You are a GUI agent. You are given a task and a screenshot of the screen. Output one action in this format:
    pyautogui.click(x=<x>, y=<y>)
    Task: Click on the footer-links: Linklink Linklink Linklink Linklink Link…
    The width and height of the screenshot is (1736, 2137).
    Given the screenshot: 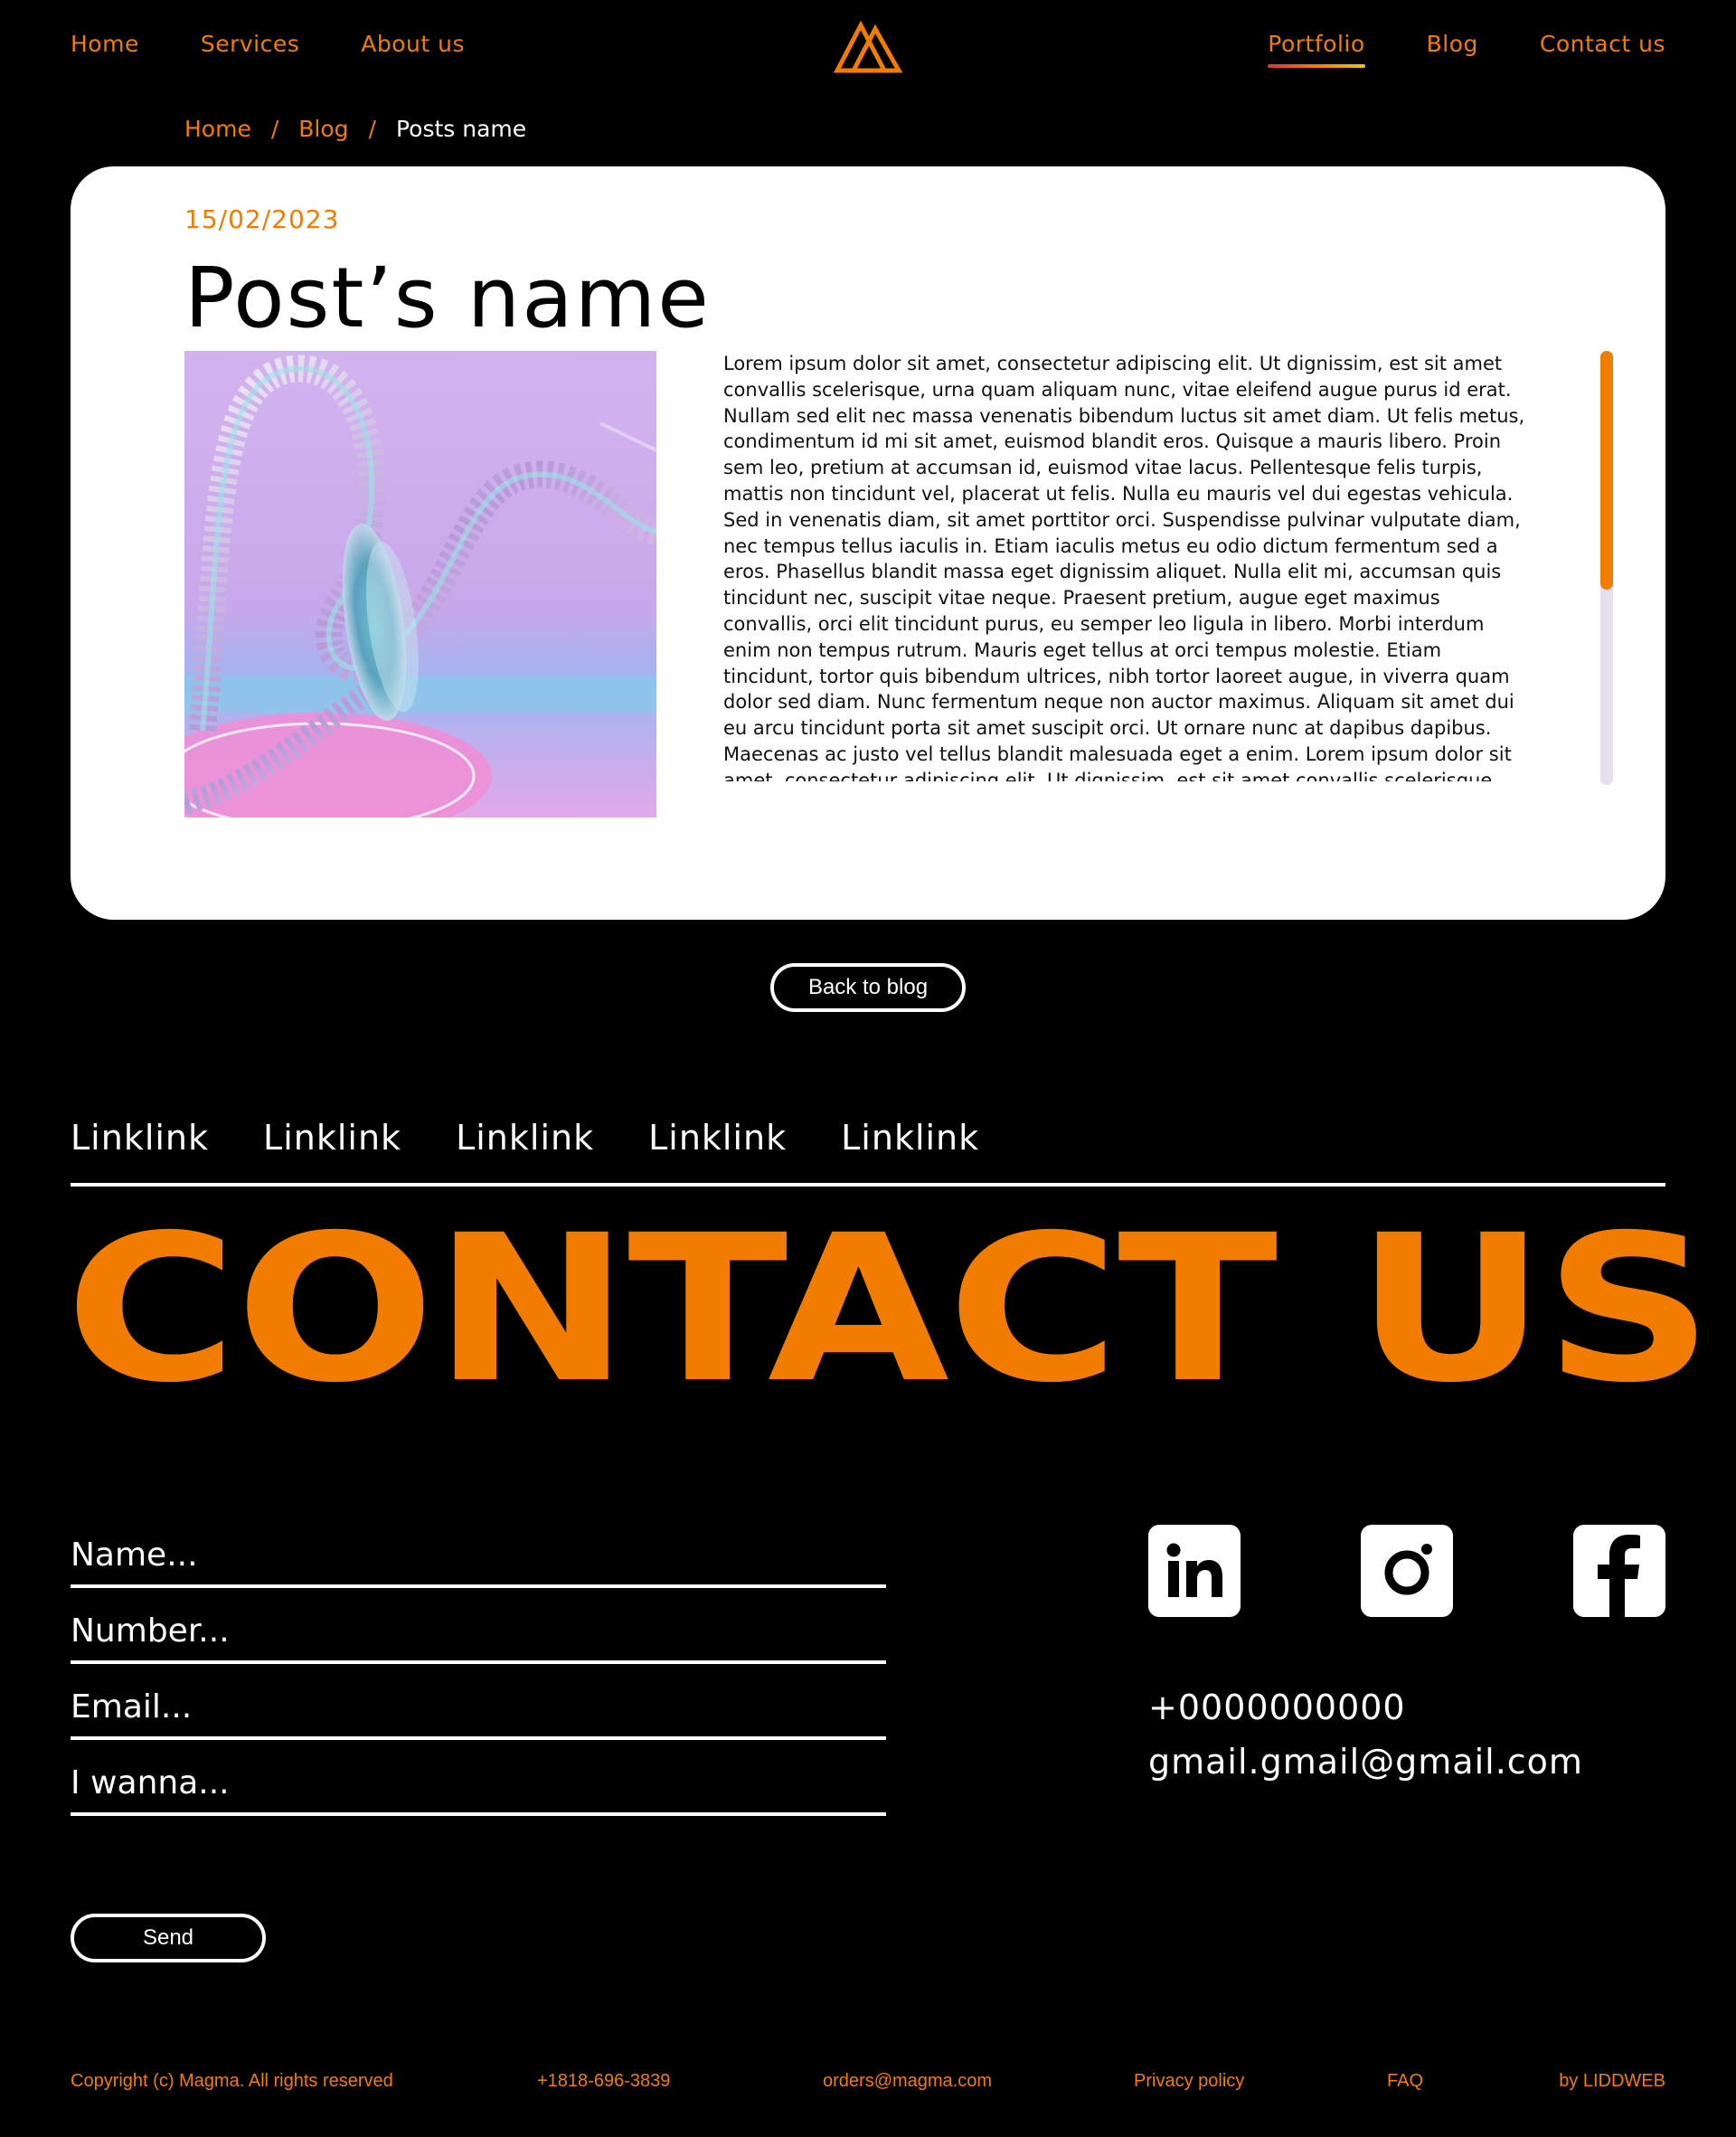 What is the action you would take?
    pyautogui.click(x=552, y=1138)
    